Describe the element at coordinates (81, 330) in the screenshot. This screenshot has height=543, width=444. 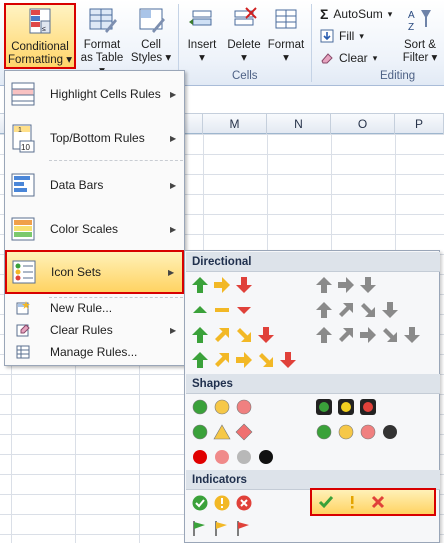
I see `menu-item-label: Clear Rules` at that location.